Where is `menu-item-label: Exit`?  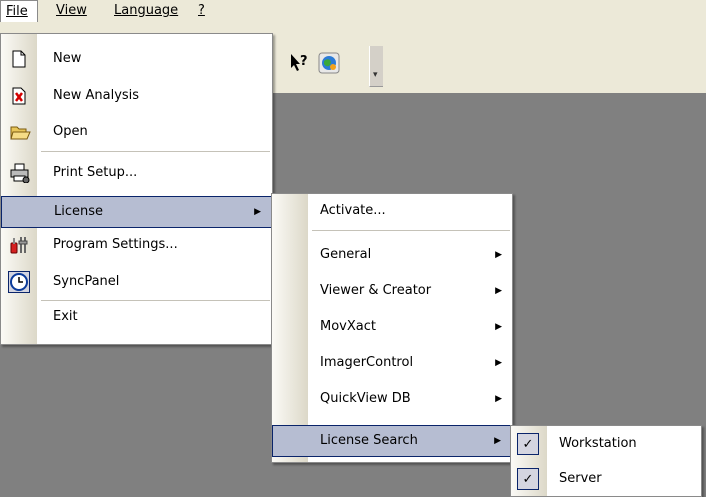 menu-item-label: Exit is located at coordinates (65, 316).